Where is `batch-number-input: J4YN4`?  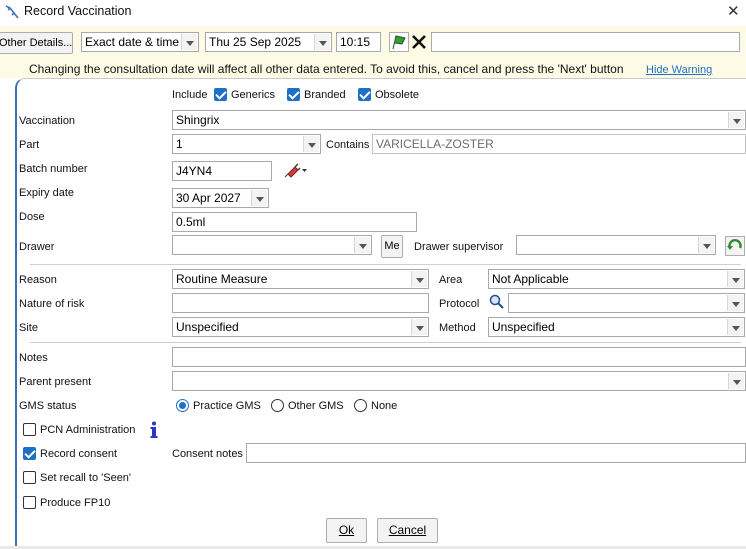 batch-number-input: J4YN4 is located at coordinates (222, 171).